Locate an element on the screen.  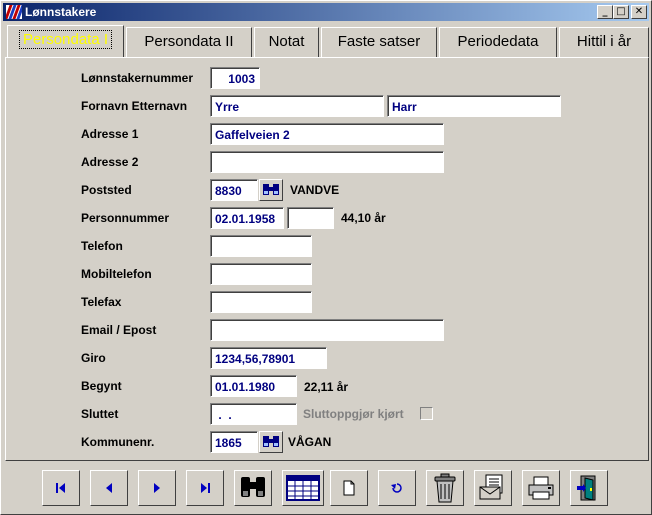
postal-lookup-button is located at coordinates (271, 190).